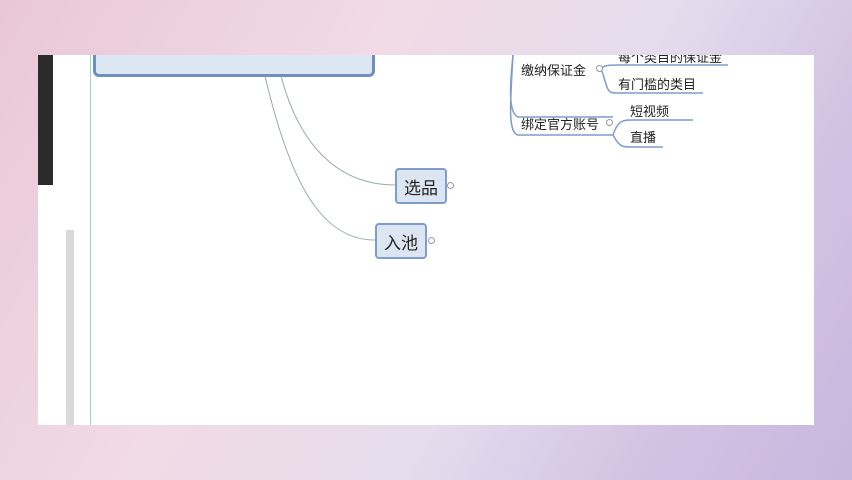 Image resolution: width=852 pixels, height=480 pixels. I want to click on topic-category-deposit: 每个类目的保证金, so click(670, 60).